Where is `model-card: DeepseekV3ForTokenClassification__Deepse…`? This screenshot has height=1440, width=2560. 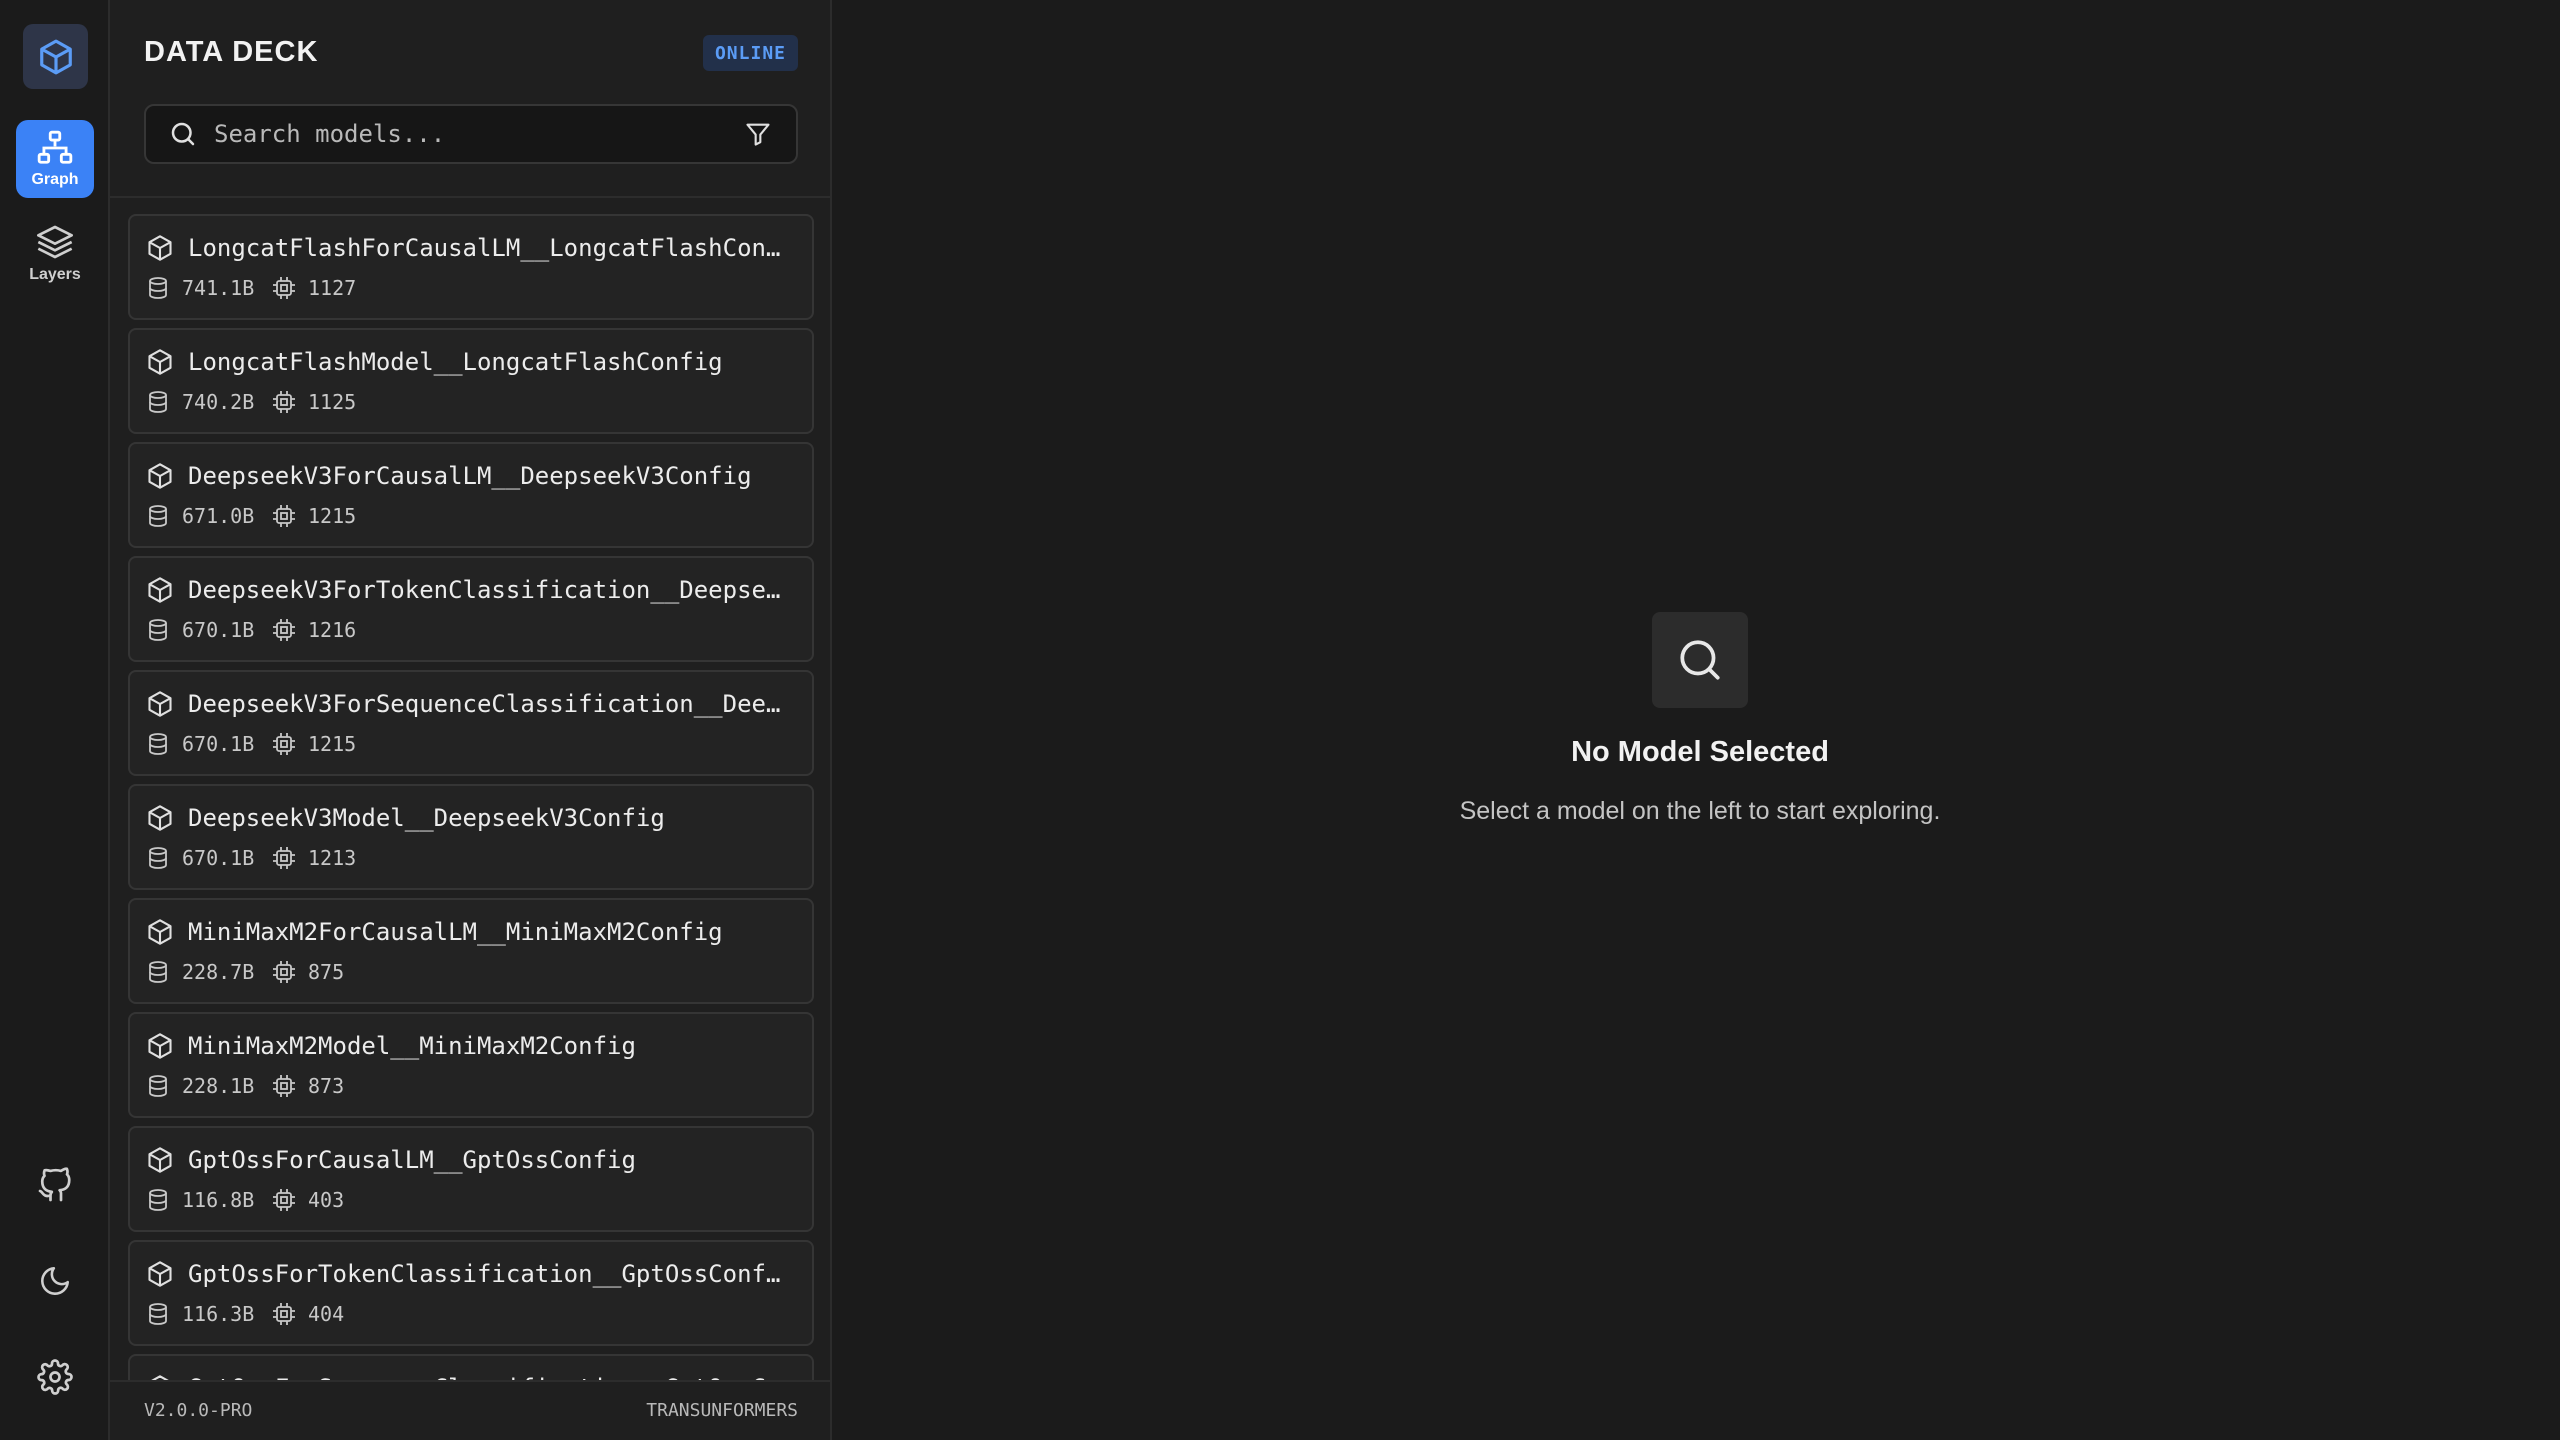 model-card: DeepseekV3ForTokenClassification__Deepse… is located at coordinates (471, 609).